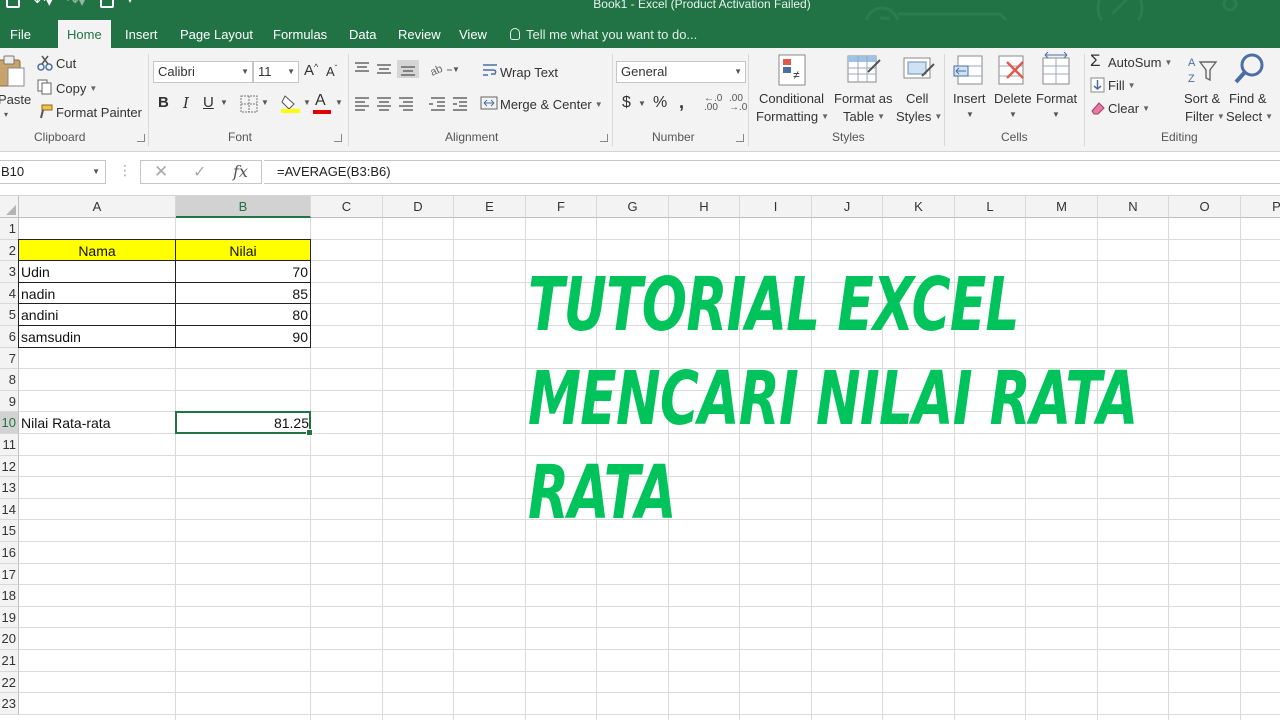 Image resolution: width=1280 pixels, height=720 pixels. Describe the element at coordinates (97, 336) in the screenshot. I see `cell-name: samsudin` at that location.